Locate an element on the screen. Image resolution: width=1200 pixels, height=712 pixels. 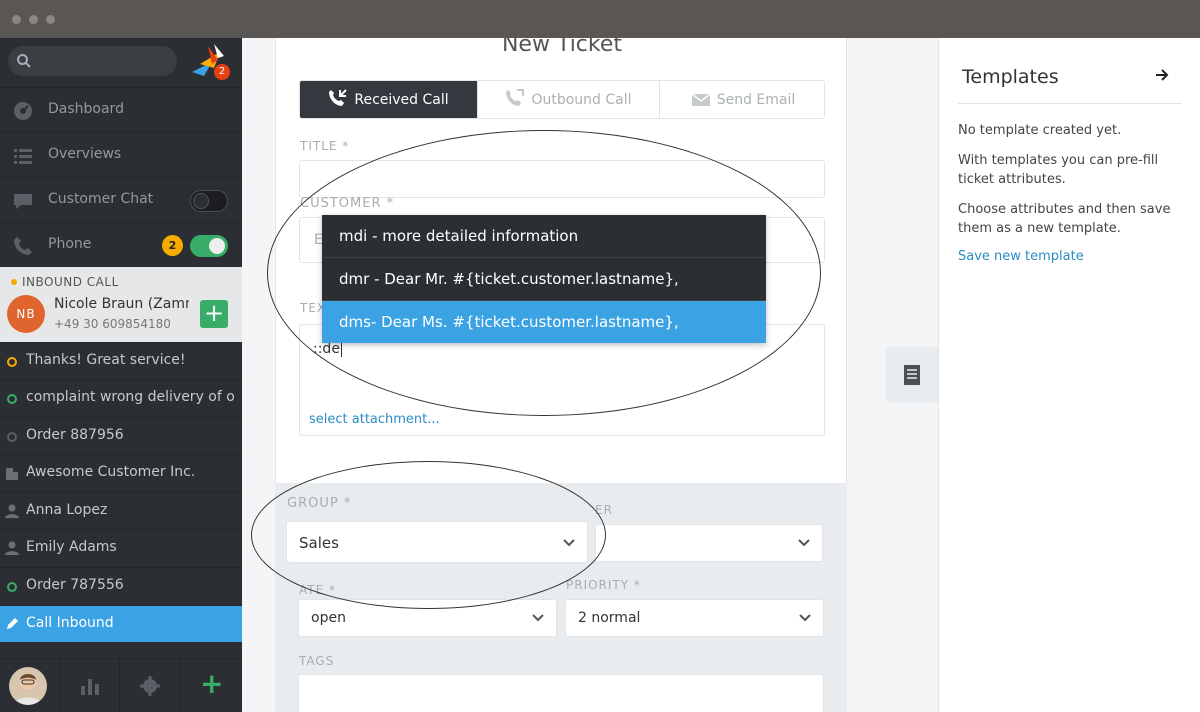
phone-icon is located at coordinates (23, 246).